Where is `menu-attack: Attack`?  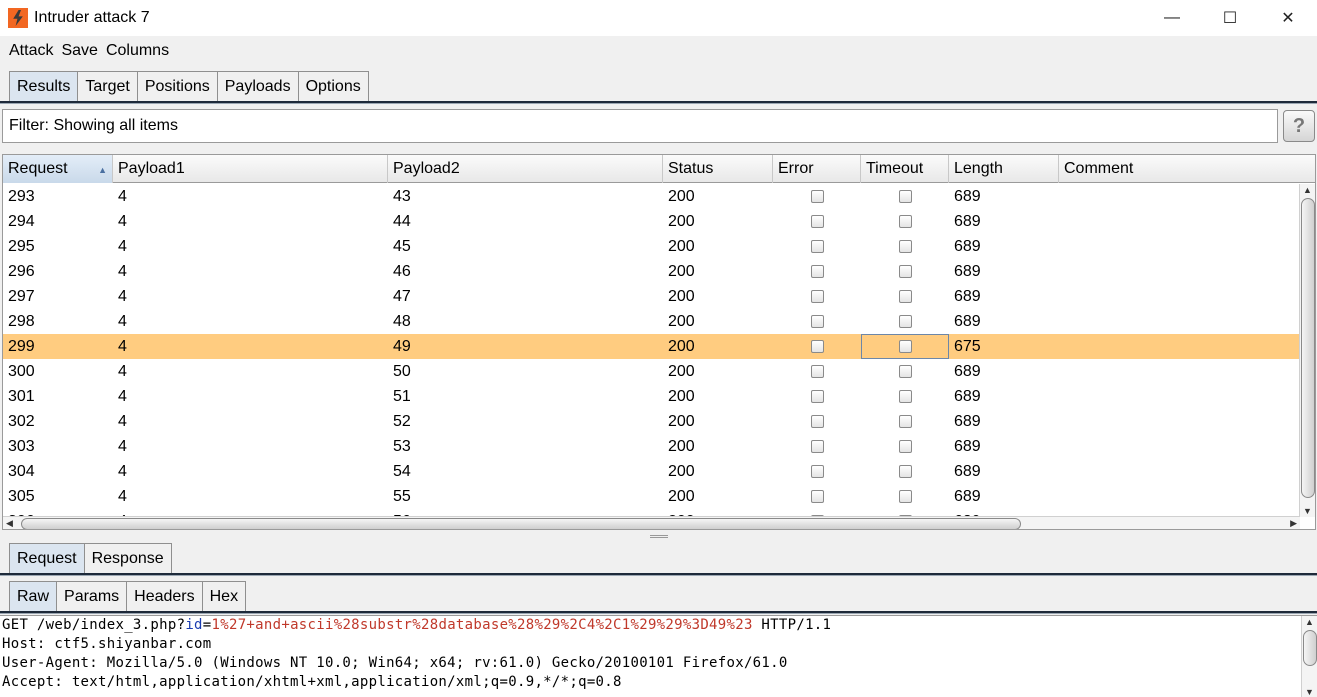 menu-attack: Attack is located at coordinates (31, 51).